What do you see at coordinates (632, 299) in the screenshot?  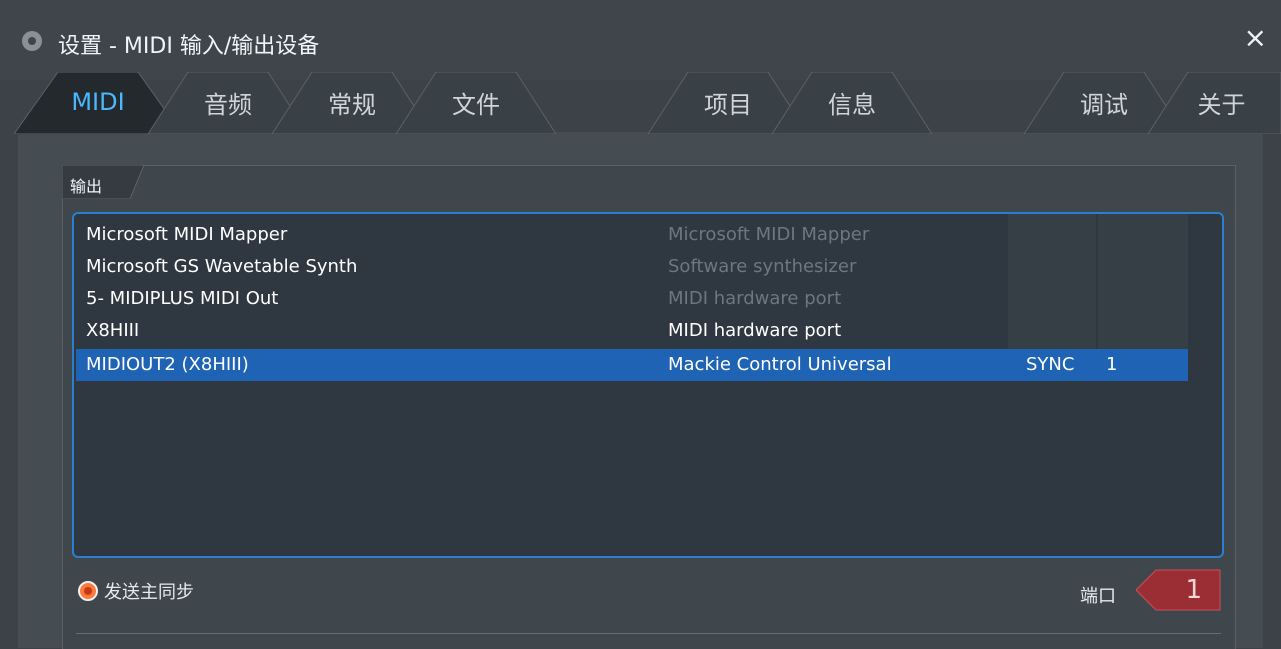 I see `device-row: 5- MIDIPLUS MIDI Out MIDI hardware port` at bounding box center [632, 299].